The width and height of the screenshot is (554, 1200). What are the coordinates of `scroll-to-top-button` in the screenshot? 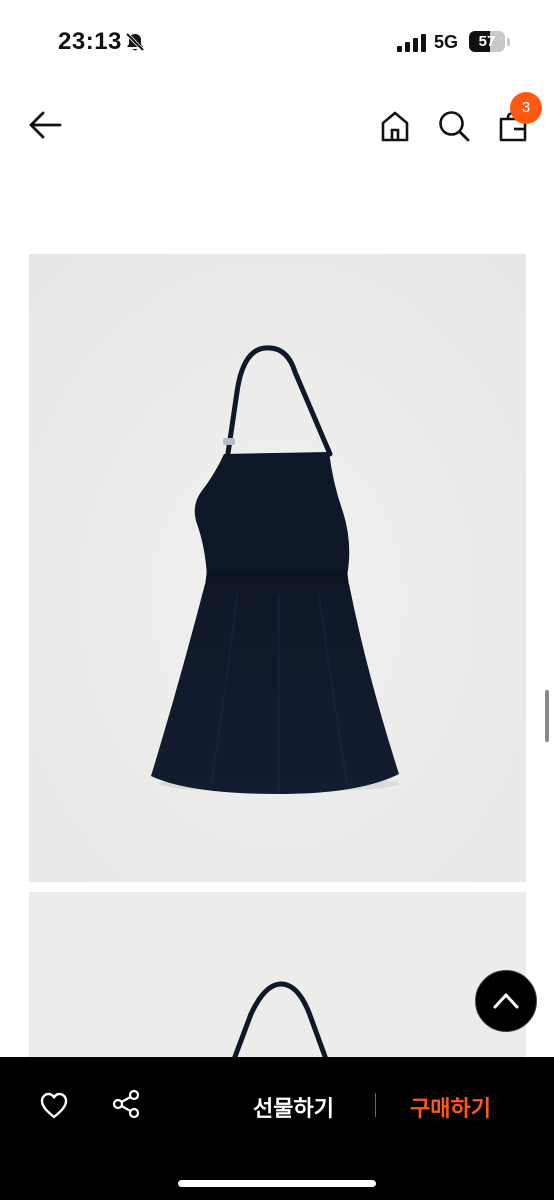 It's located at (506, 1001).